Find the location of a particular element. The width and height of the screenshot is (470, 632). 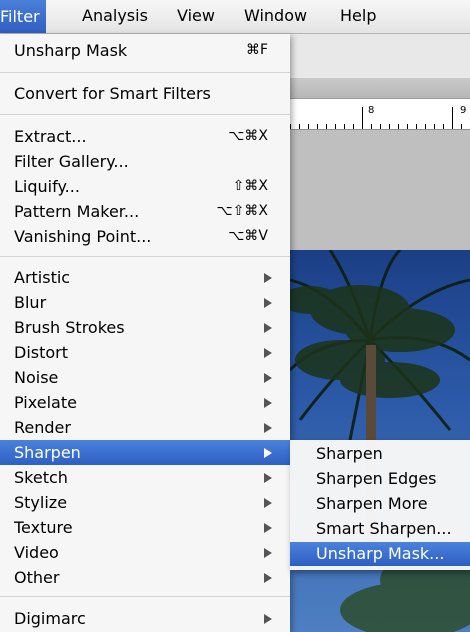

menu-item-label: Distort is located at coordinates (41, 352).